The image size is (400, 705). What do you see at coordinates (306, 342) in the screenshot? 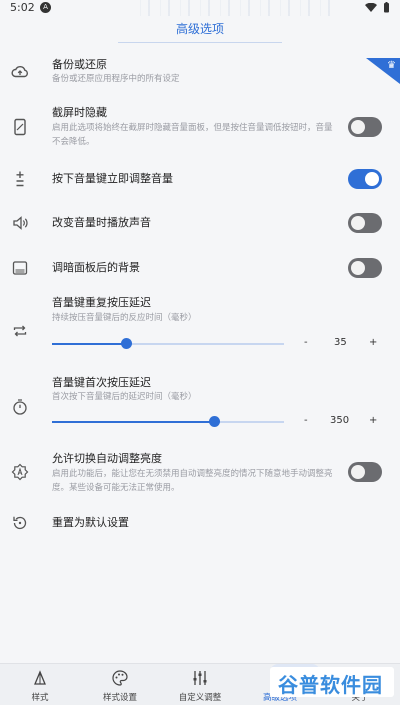
I see `repeat-delay-decrease-button: -` at bounding box center [306, 342].